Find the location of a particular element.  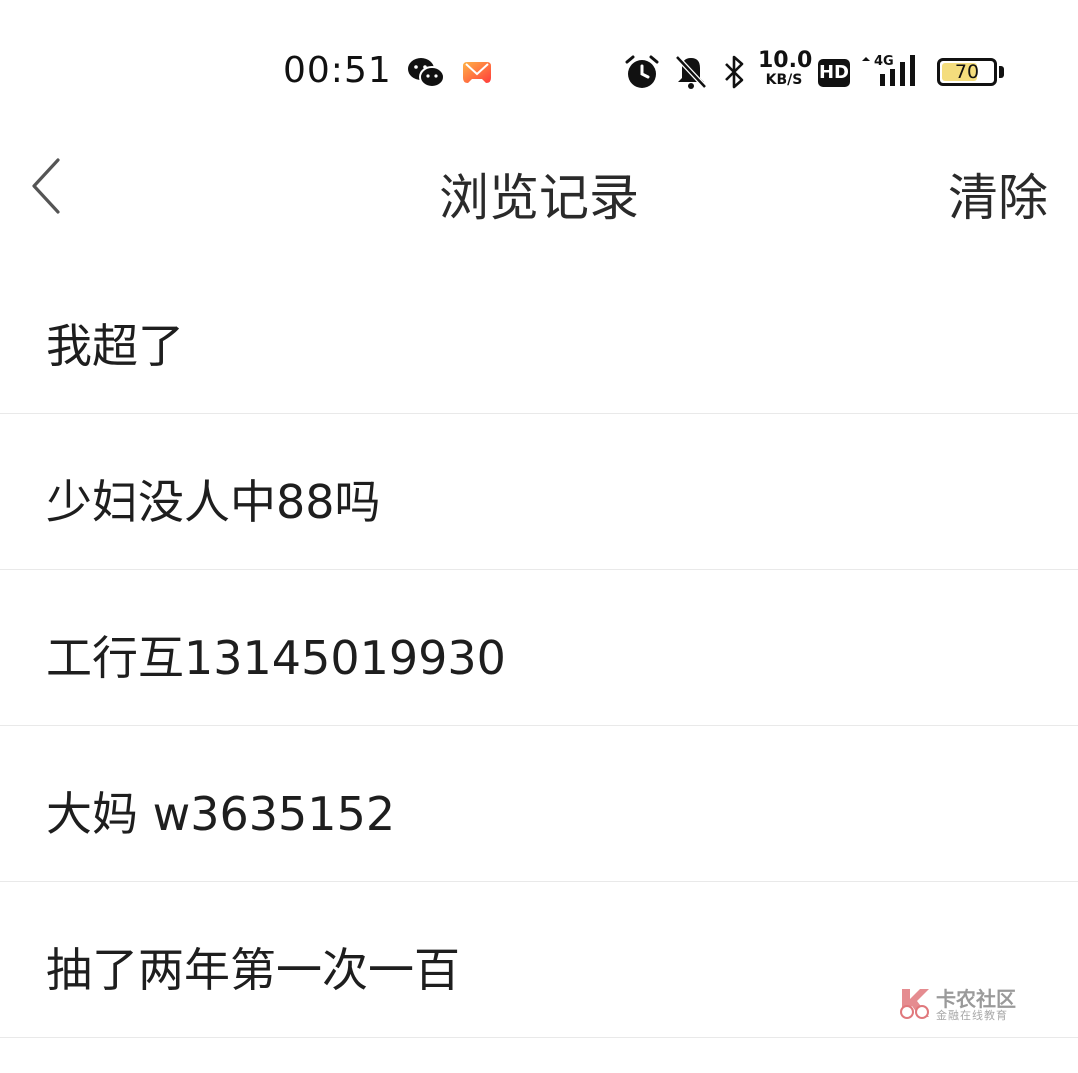

navigation-header: 浏览记录 清除 is located at coordinates (539, 190).